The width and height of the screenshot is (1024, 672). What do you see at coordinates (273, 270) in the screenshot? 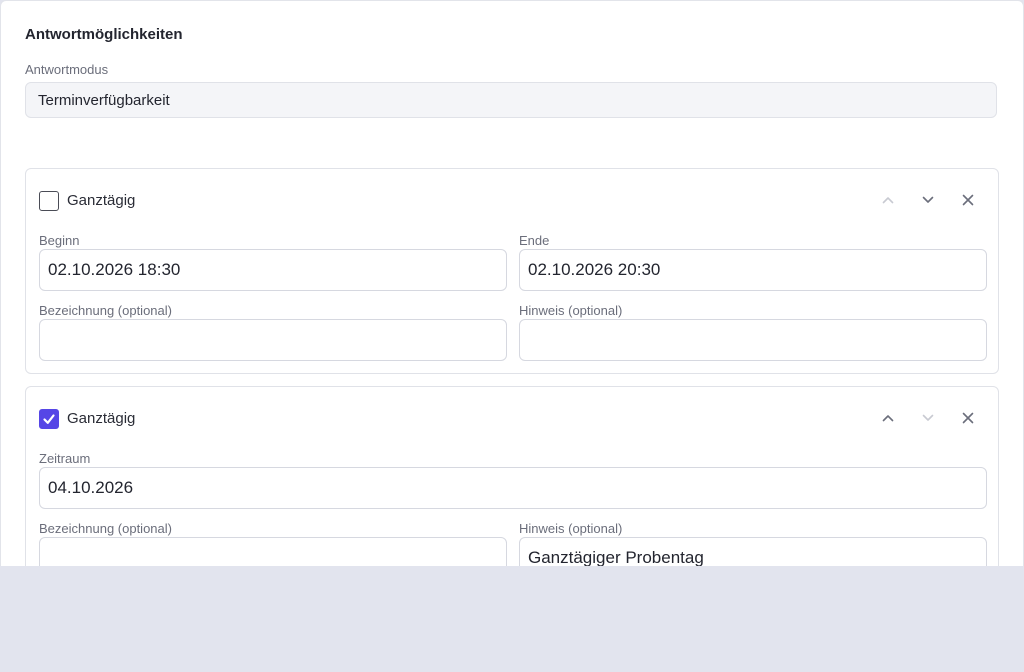
I see `begin-input: 02.10.2026 18:30` at bounding box center [273, 270].